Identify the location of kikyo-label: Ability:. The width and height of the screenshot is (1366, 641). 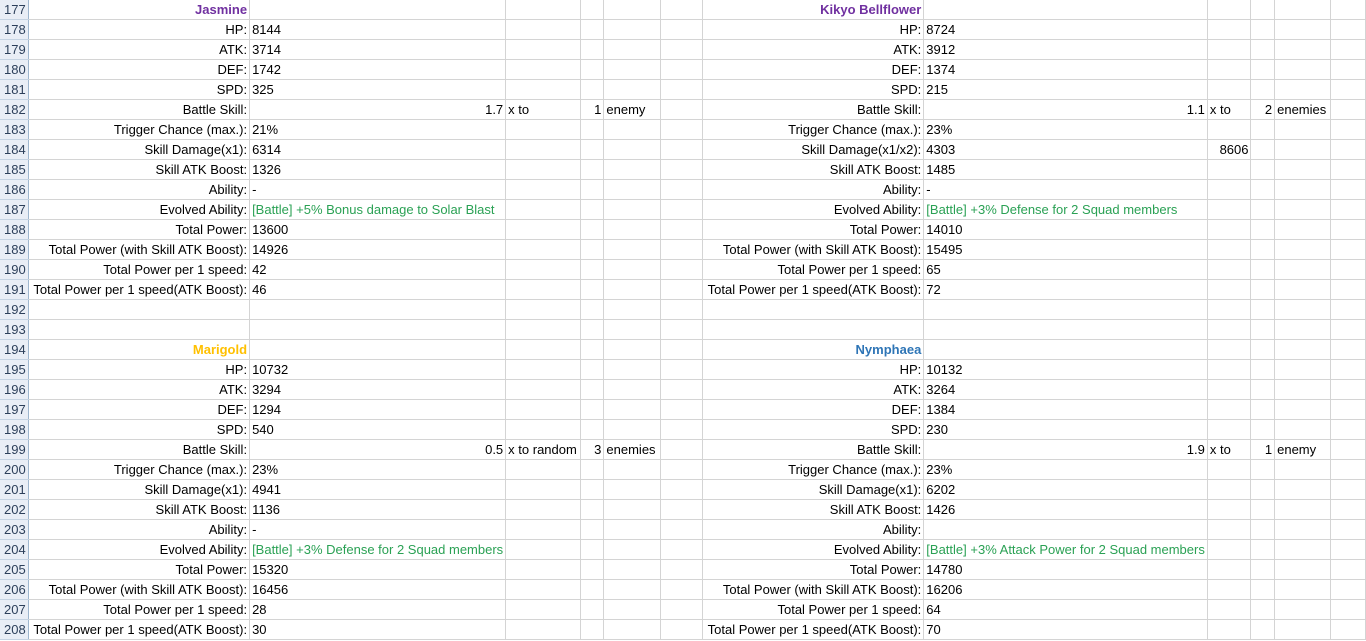
(813, 189).